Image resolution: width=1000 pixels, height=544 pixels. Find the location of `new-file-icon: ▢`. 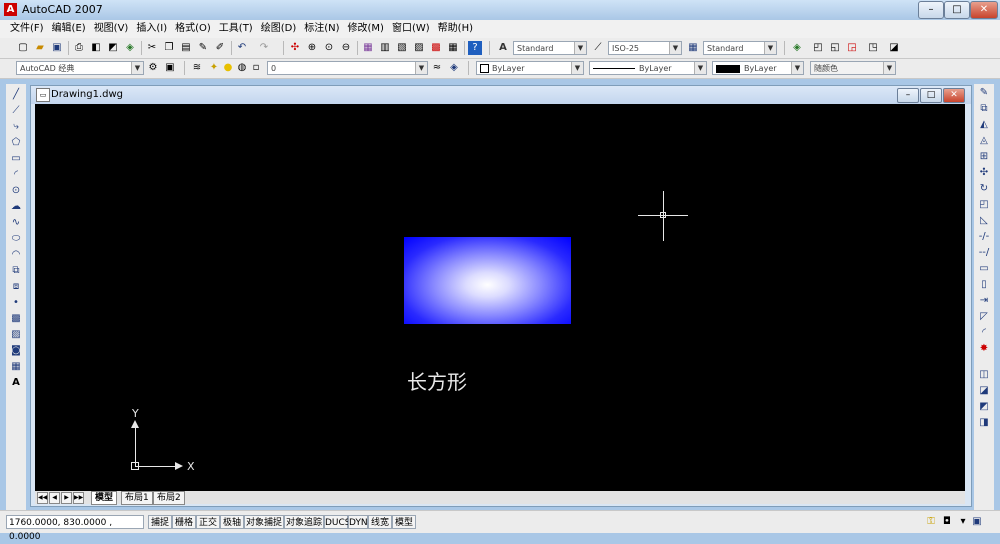

new-file-icon: ▢ is located at coordinates (23, 48).